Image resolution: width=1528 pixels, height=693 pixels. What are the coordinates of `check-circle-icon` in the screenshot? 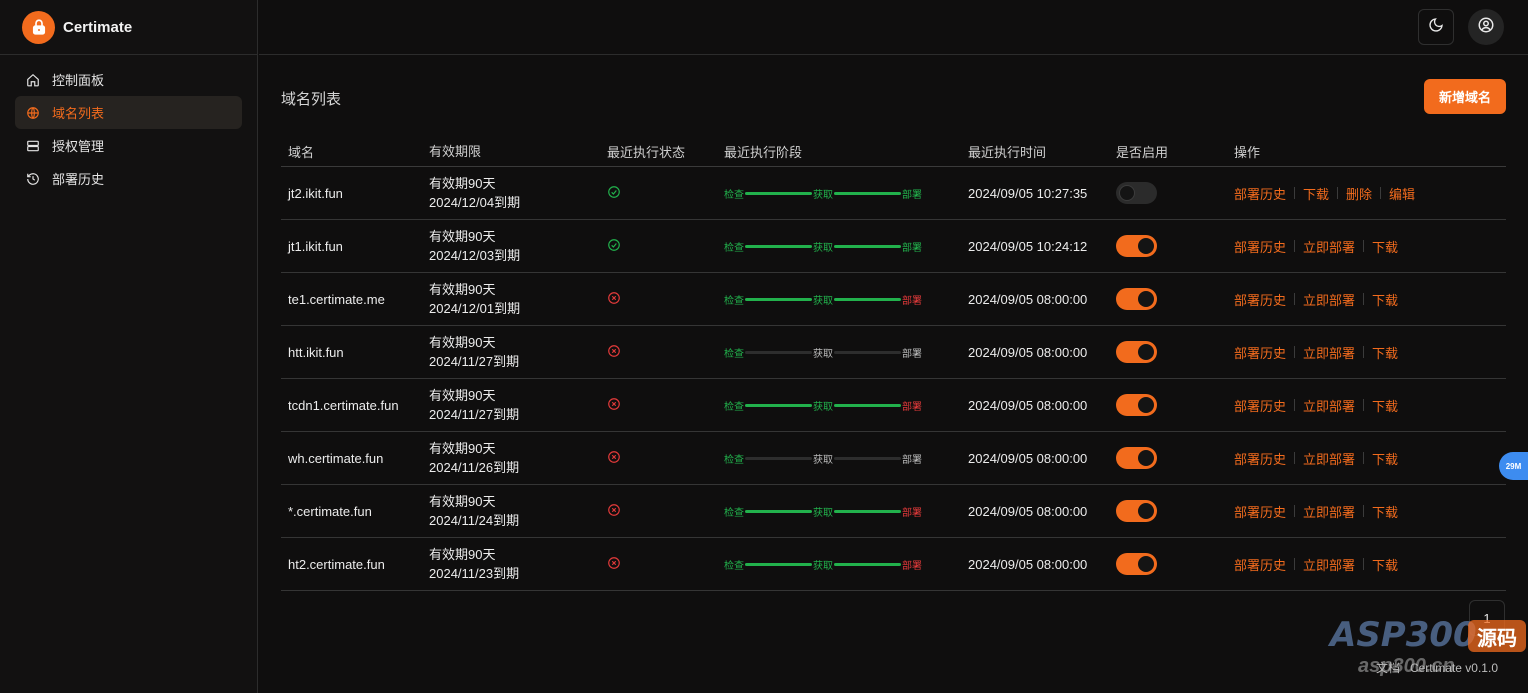 It's located at (614, 192).